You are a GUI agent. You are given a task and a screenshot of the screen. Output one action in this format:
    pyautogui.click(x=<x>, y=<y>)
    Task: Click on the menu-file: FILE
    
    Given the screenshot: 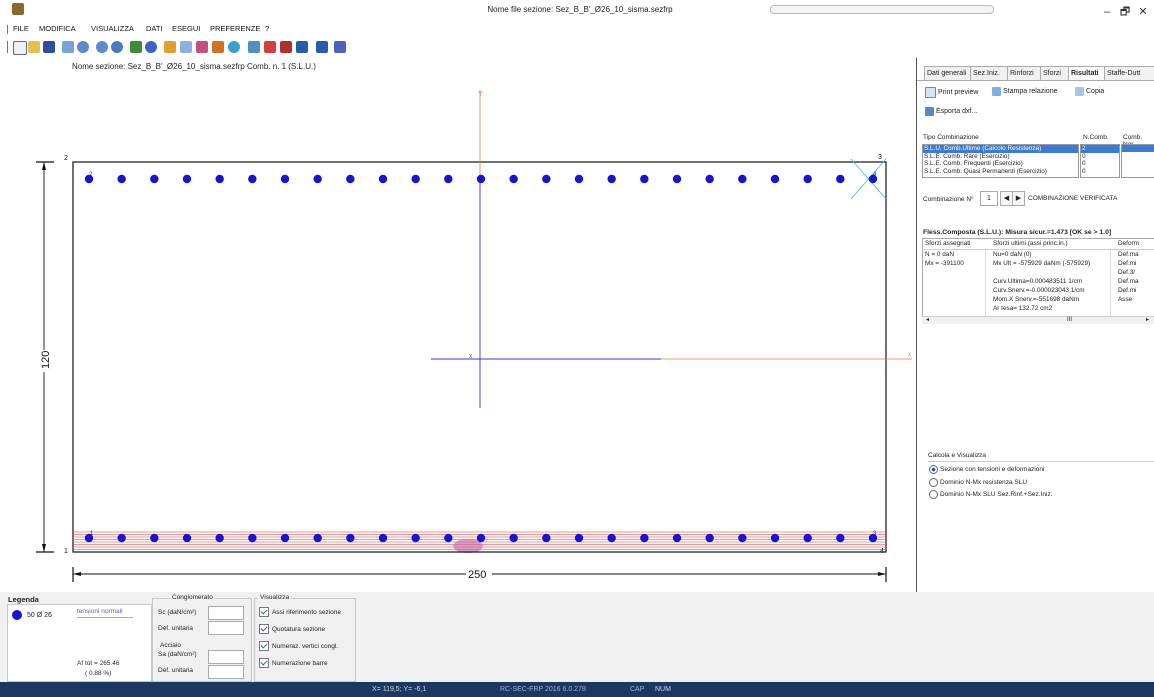 What is the action you would take?
    pyautogui.click(x=21, y=28)
    